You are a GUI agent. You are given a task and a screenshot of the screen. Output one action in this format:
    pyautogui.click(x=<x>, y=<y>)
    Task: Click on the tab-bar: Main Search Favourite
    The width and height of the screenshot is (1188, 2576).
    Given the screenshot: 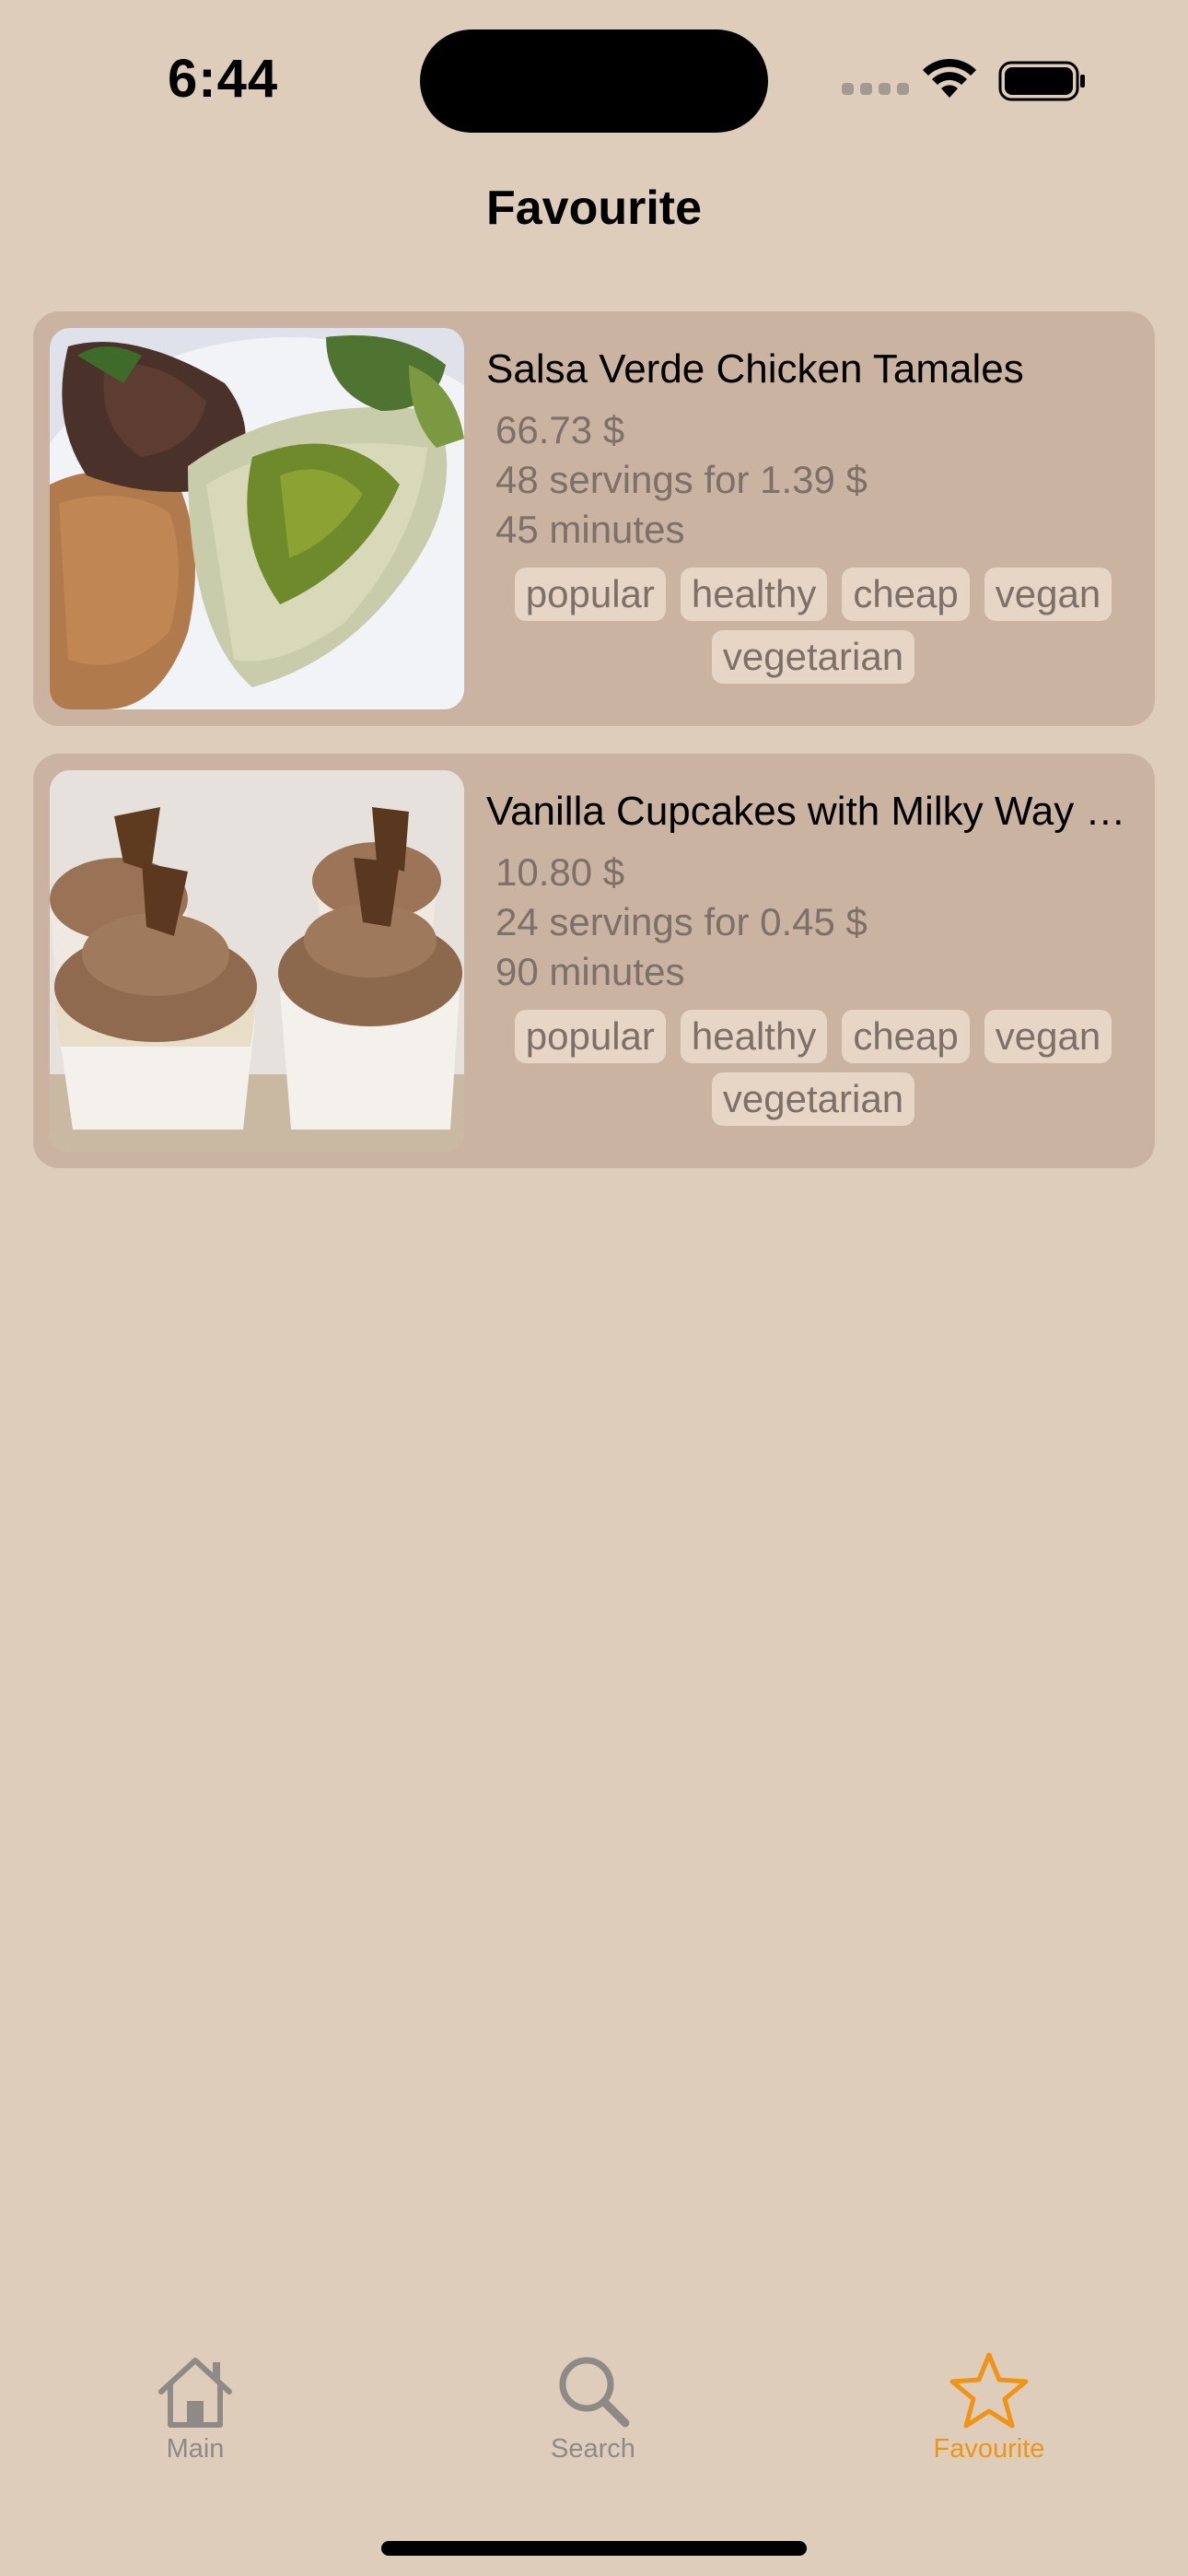 What is the action you would take?
    pyautogui.click(x=594, y=2418)
    